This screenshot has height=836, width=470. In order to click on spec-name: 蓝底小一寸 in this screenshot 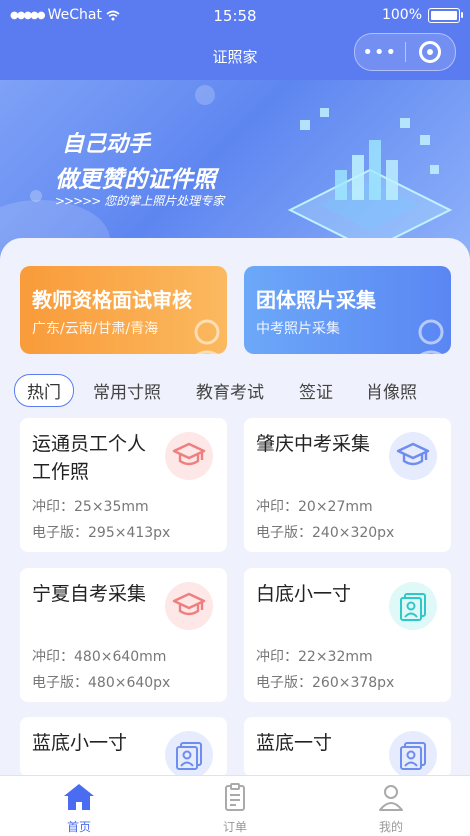, I will do `click(80, 743)`.